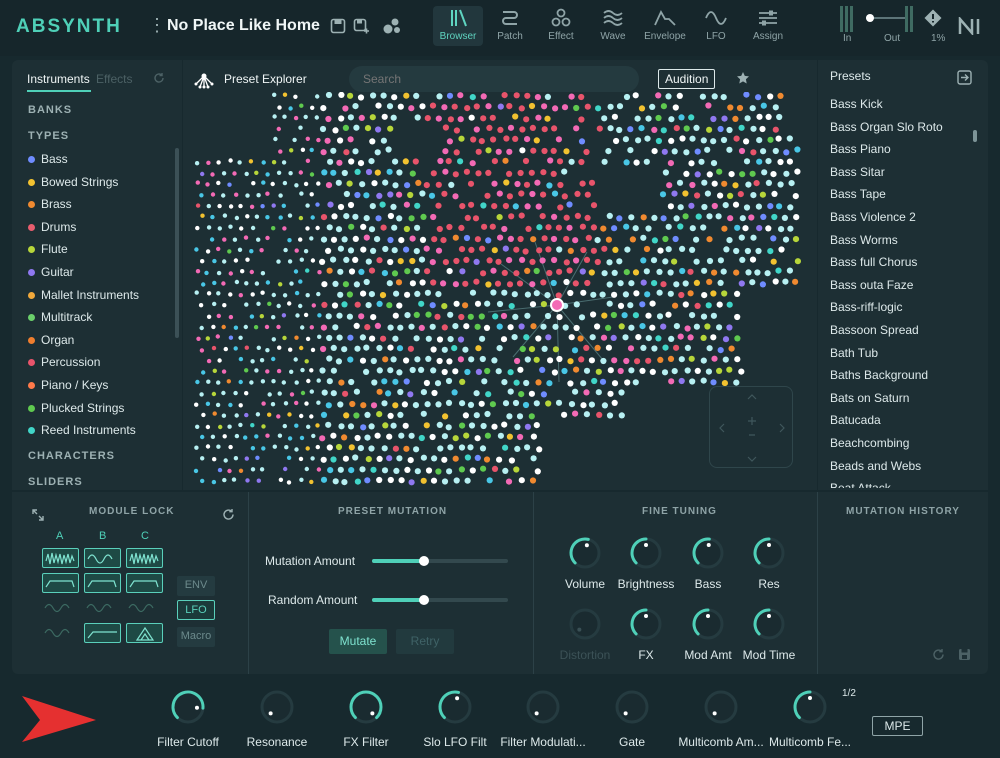  I want to click on random-amount-slider, so click(440, 600).